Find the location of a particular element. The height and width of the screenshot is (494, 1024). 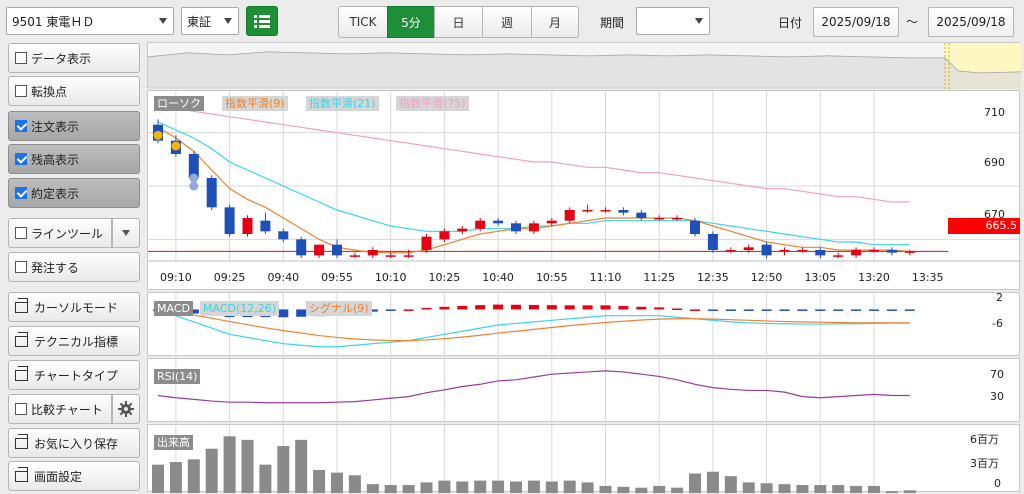

cursor-mode-button: カーソルモード is located at coordinates (74, 307).